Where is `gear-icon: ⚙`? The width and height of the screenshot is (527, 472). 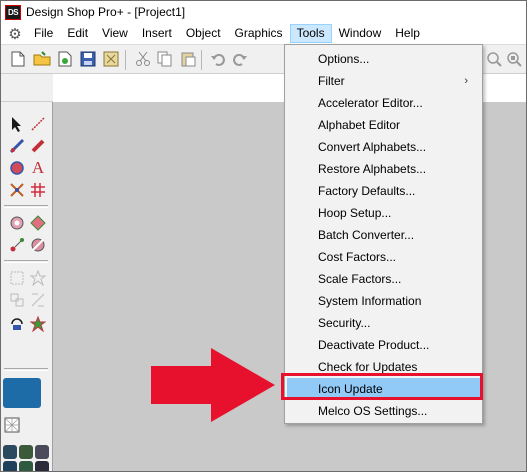
gear-icon: ⚙ is located at coordinates (15, 34).